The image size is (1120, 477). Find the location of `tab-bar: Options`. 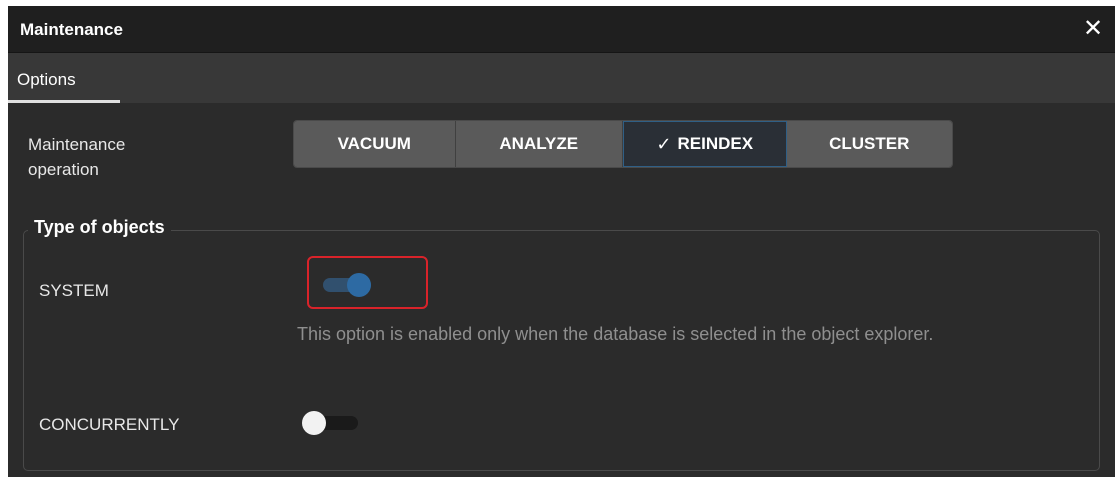

tab-bar: Options is located at coordinates (561, 78).